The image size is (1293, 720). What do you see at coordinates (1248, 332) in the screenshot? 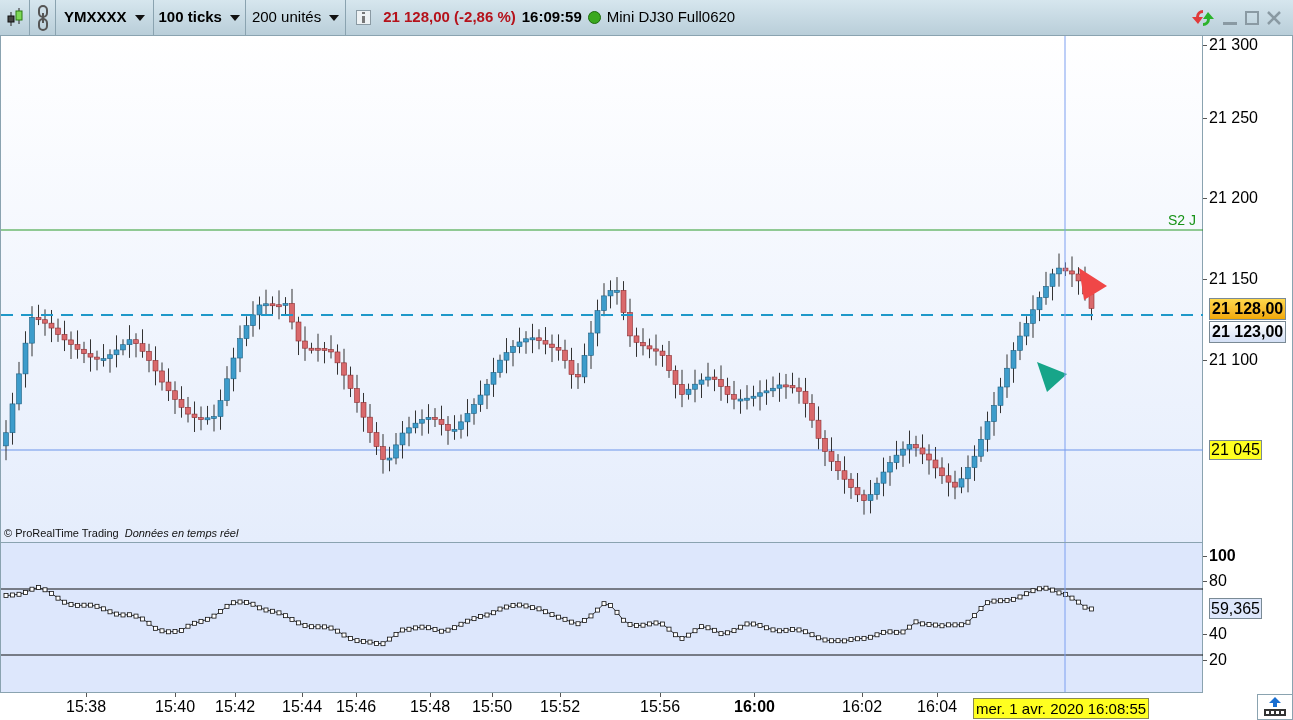
I see `cursor-price-tag: 21 123,00` at bounding box center [1248, 332].